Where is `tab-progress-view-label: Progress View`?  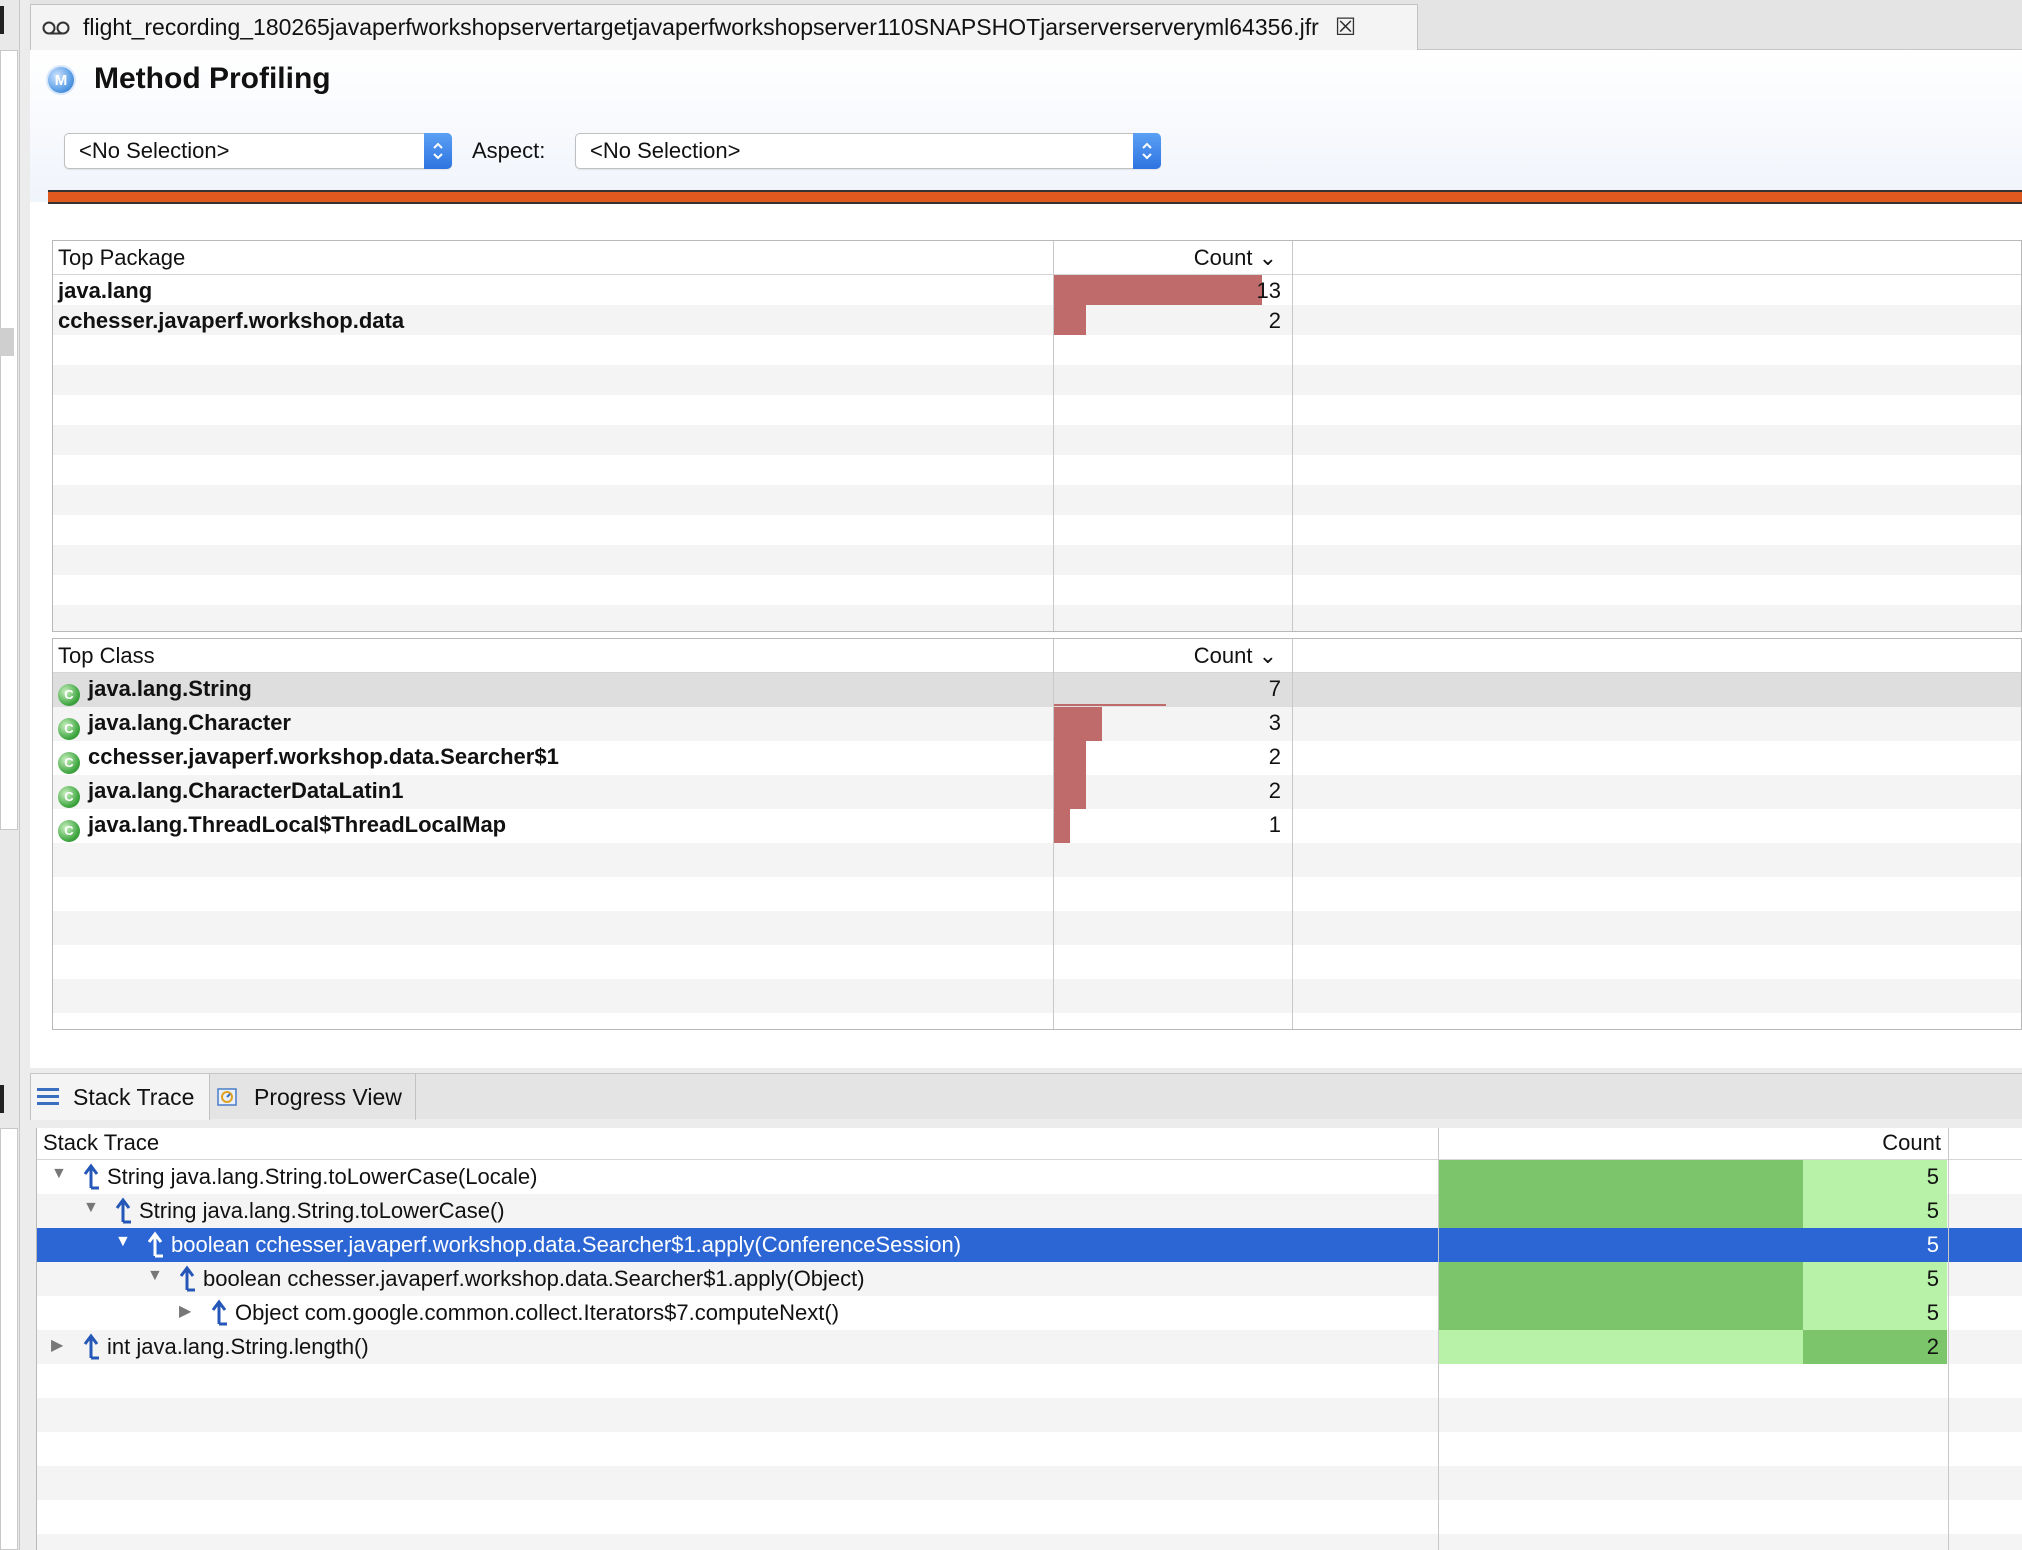
tab-progress-view-label: Progress View is located at coordinates (328, 1096).